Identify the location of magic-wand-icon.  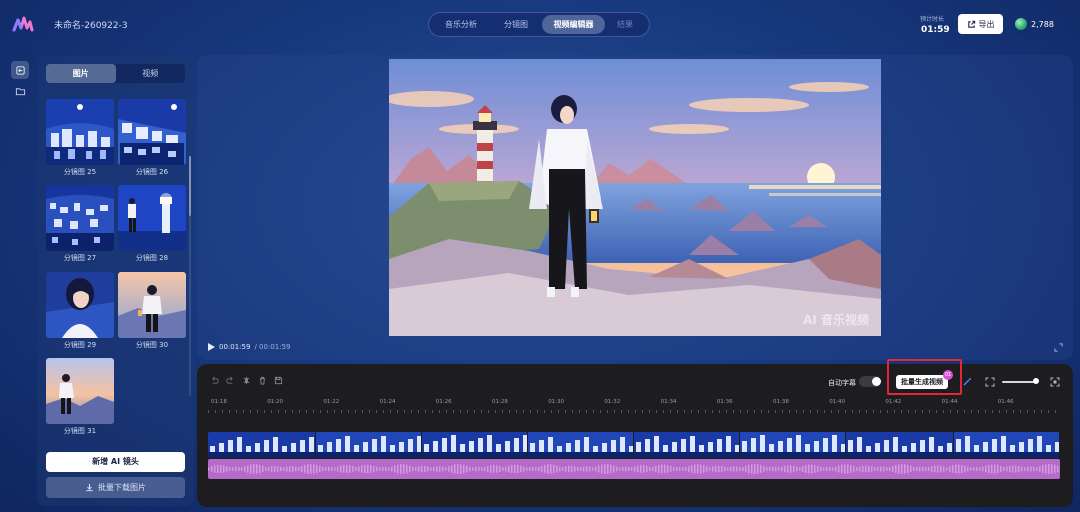
(967, 382).